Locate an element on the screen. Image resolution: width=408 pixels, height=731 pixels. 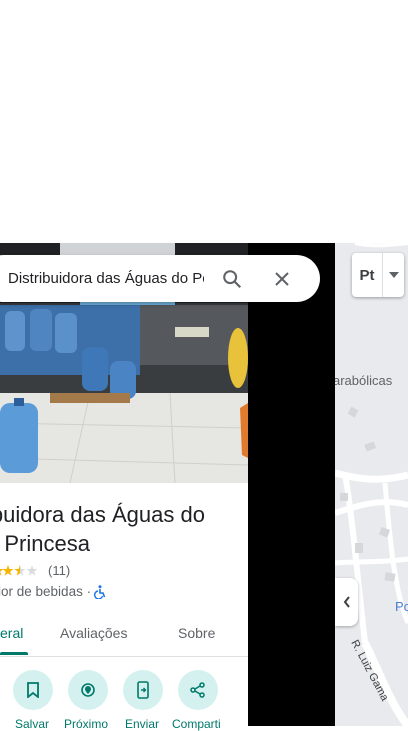
tab-reviews: Avaliações is located at coordinates (93, 633).